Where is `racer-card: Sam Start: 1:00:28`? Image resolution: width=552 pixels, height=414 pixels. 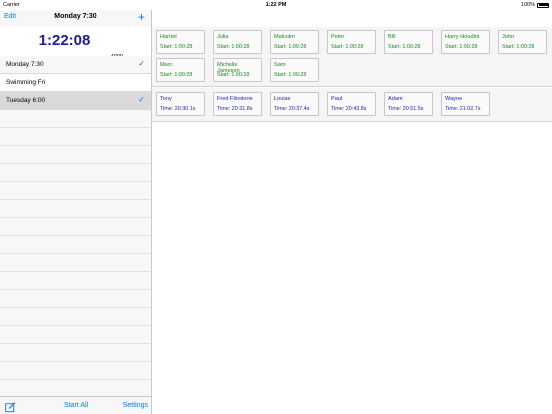 racer-card: Sam Start: 1:00:28 is located at coordinates (294, 70).